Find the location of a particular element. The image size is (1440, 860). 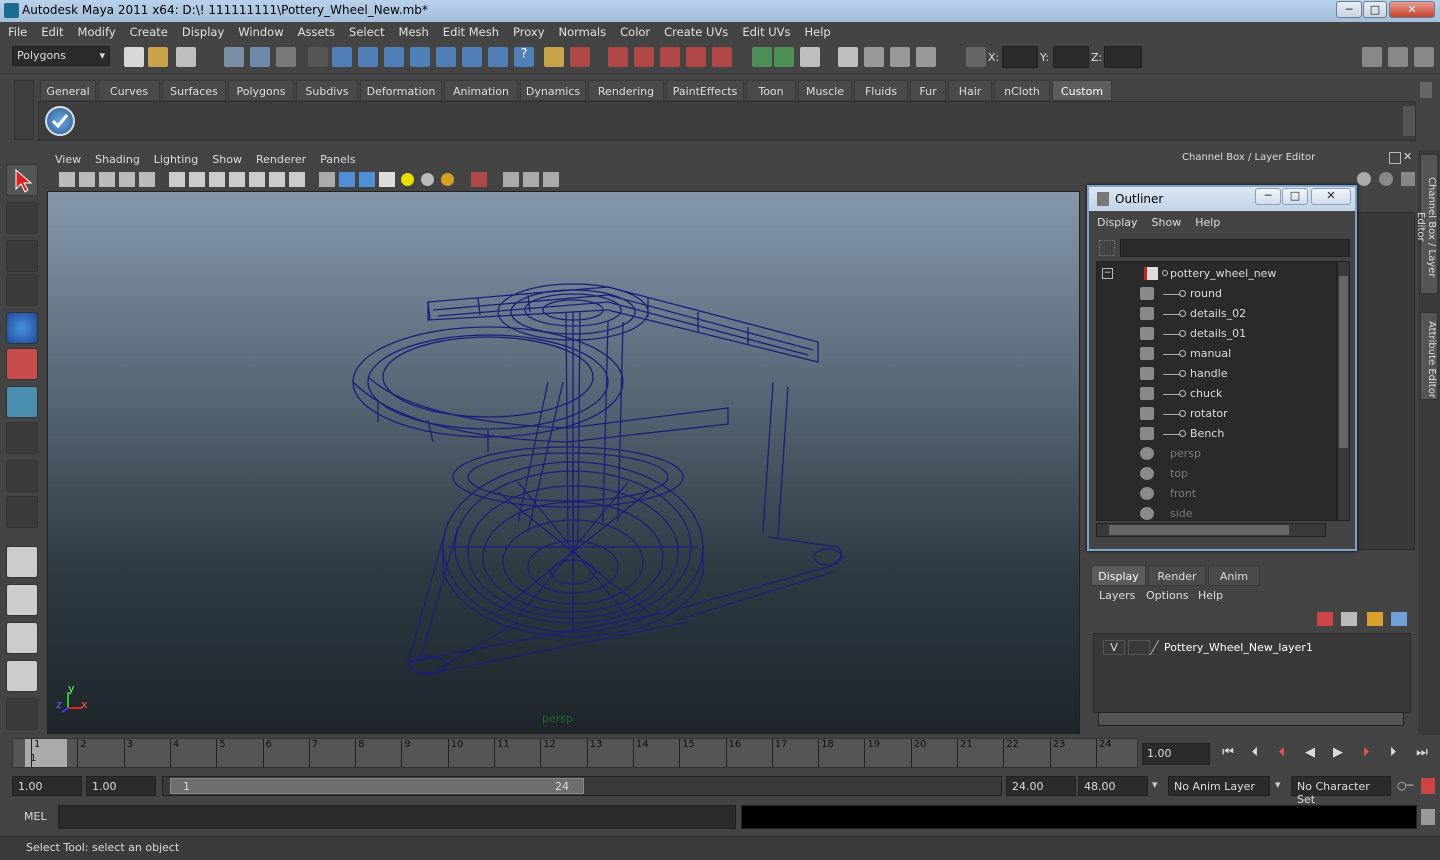

shelf-tab-toon: Toon is located at coordinates (771, 90).